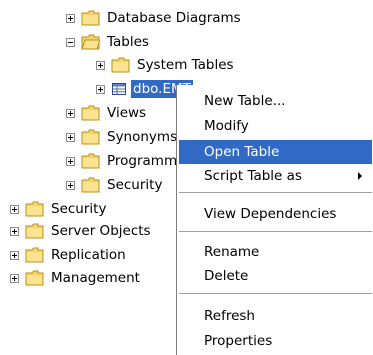 Image resolution: width=373 pixels, height=355 pixels. Describe the element at coordinates (185, 65) in the screenshot. I see `tree-item-label: System Tables` at that location.